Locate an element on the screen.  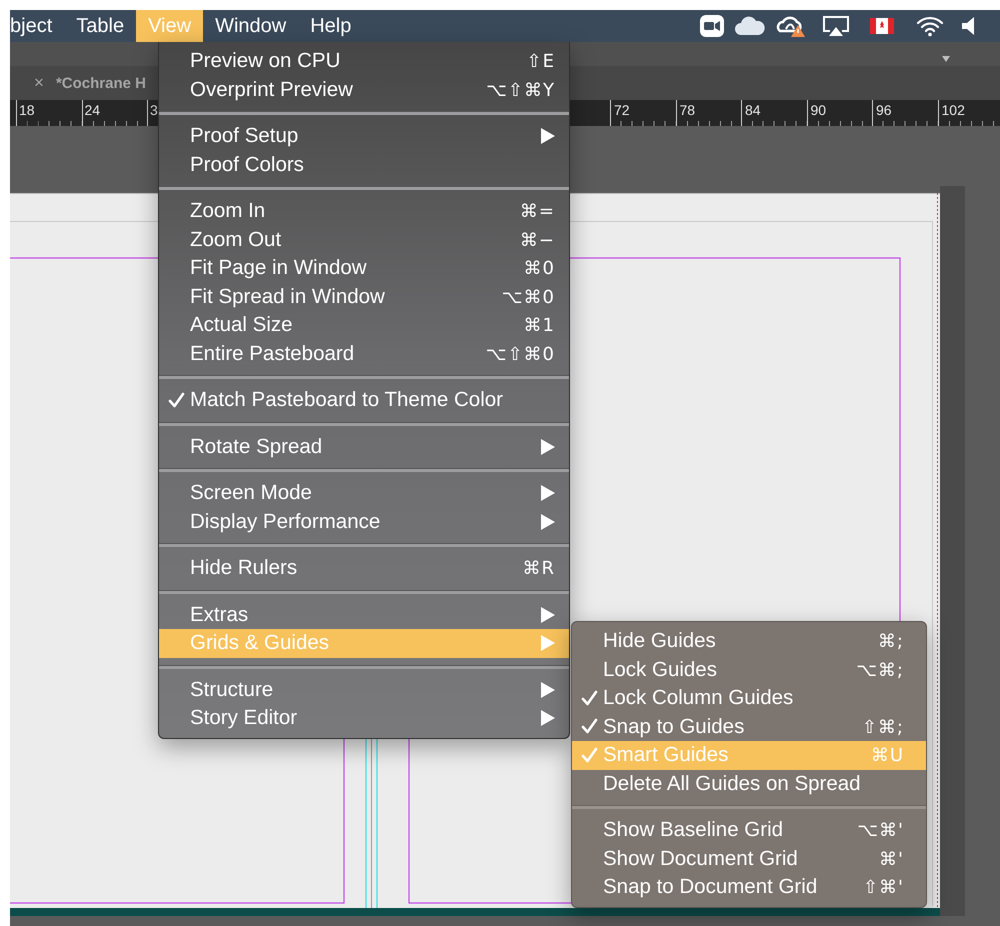
ruler-number: 18 is located at coordinates (27, 110).